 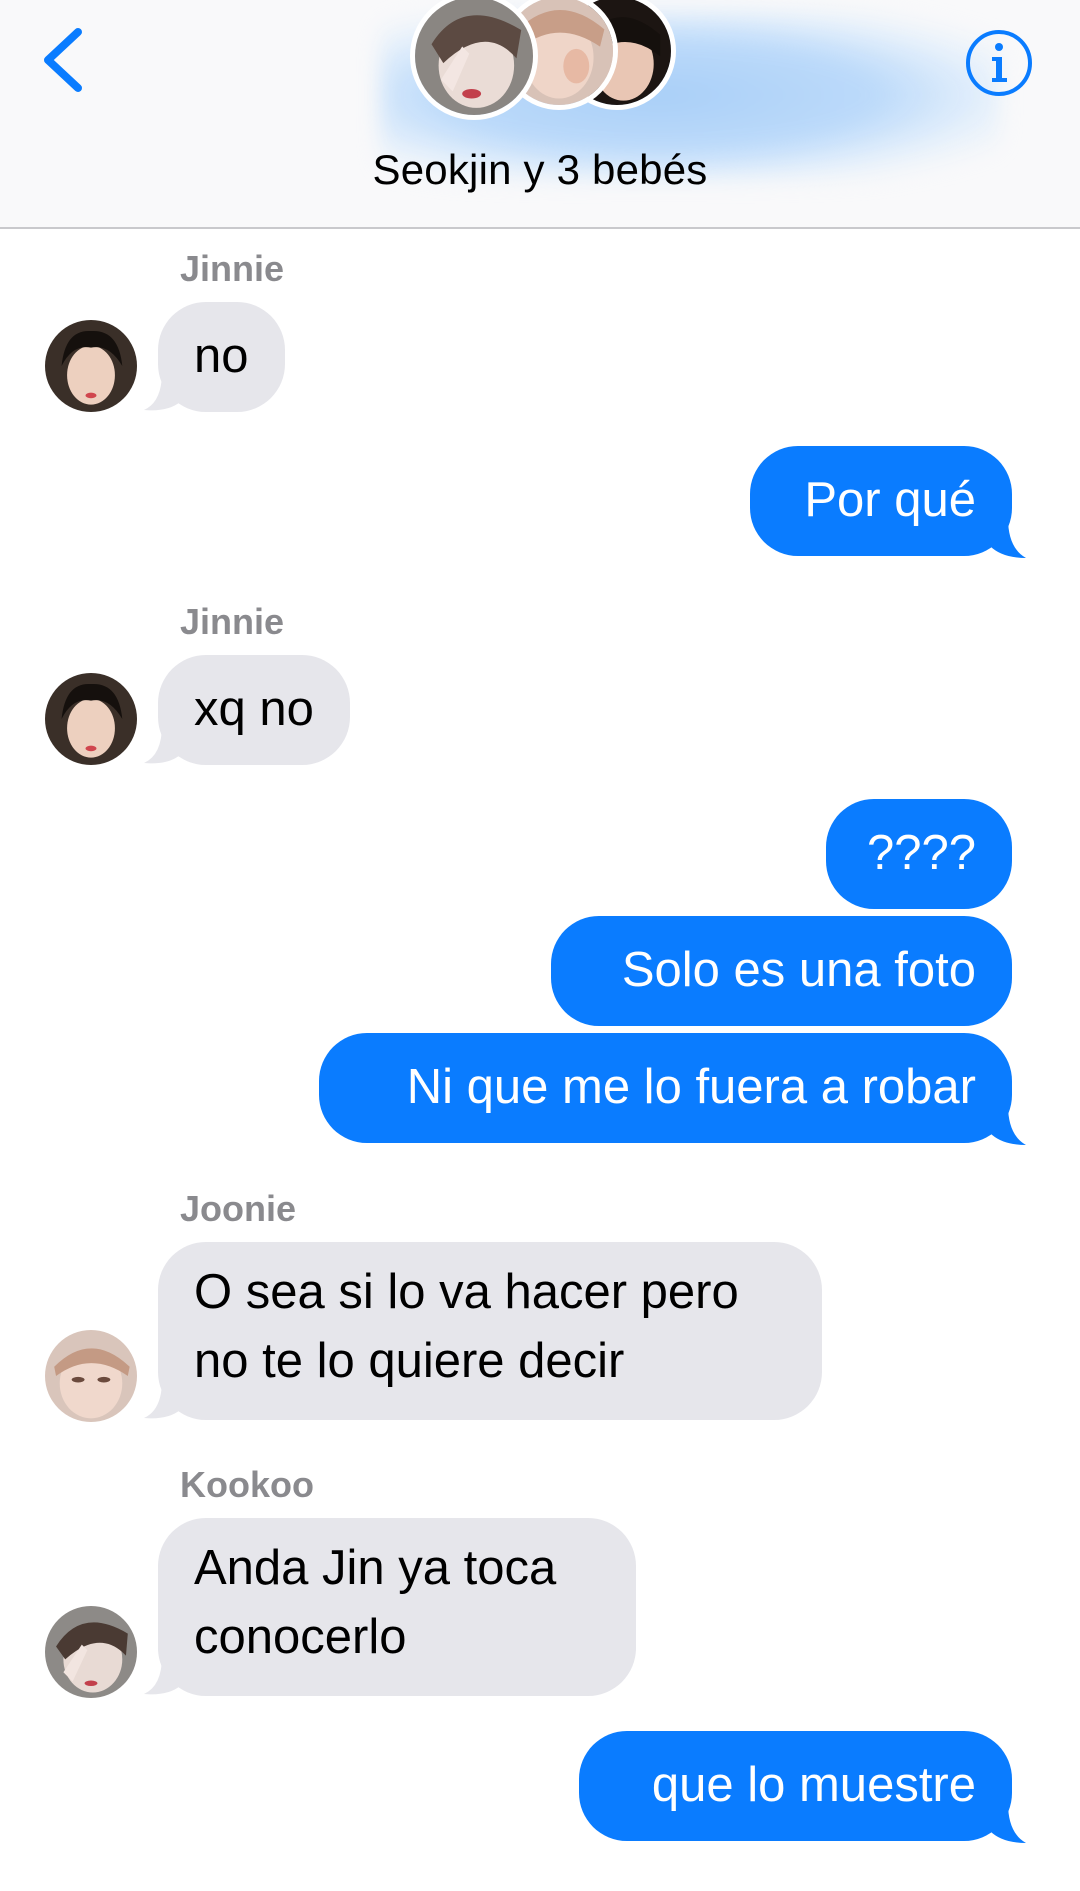 I want to click on message-bubble-outgoing: ????, so click(x=919, y=854).